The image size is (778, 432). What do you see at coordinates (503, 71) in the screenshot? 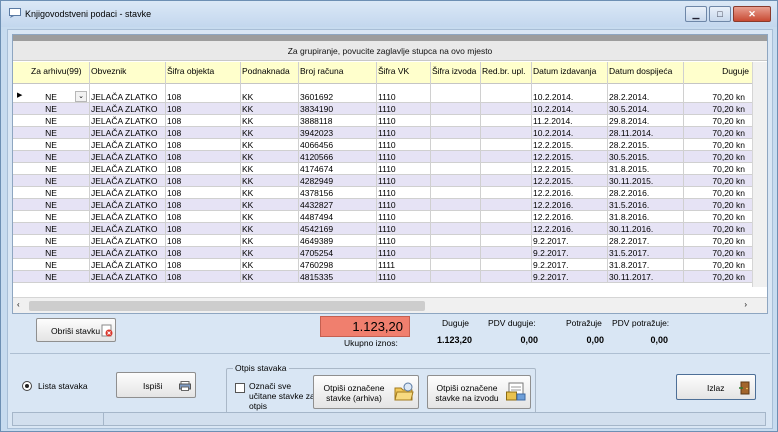
I see `column-header: Red.br. upl.` at bounding box center [503, 71].